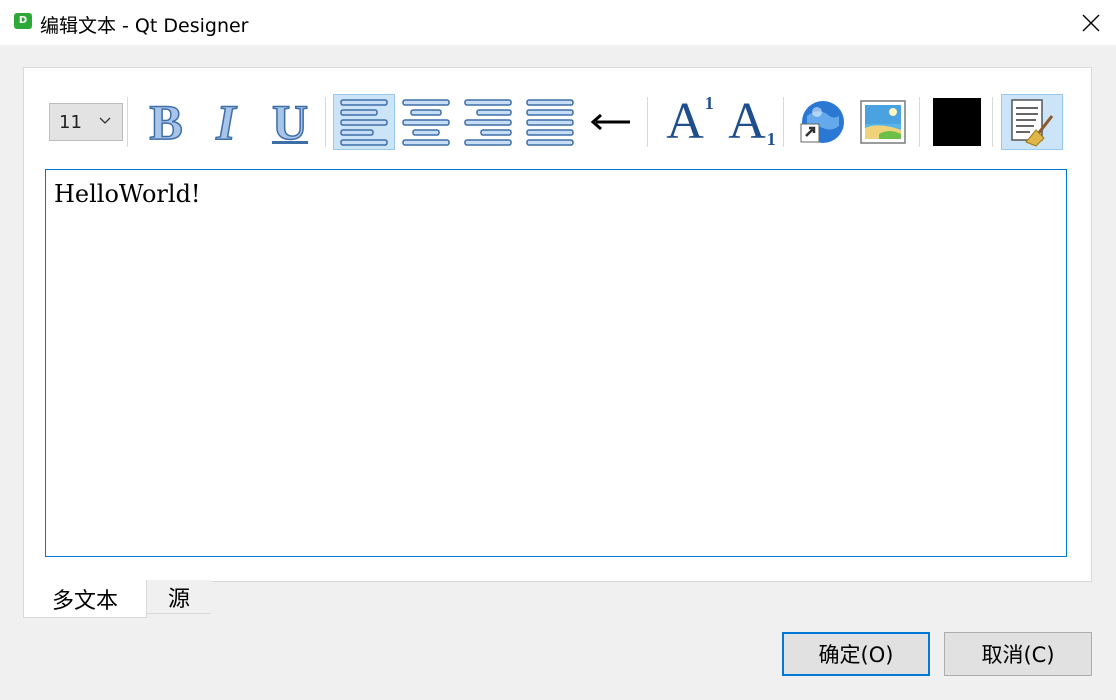 The height and width of the screenshot is (700, 1116). I want to click on subscript-index: 1, so click(771, 139).